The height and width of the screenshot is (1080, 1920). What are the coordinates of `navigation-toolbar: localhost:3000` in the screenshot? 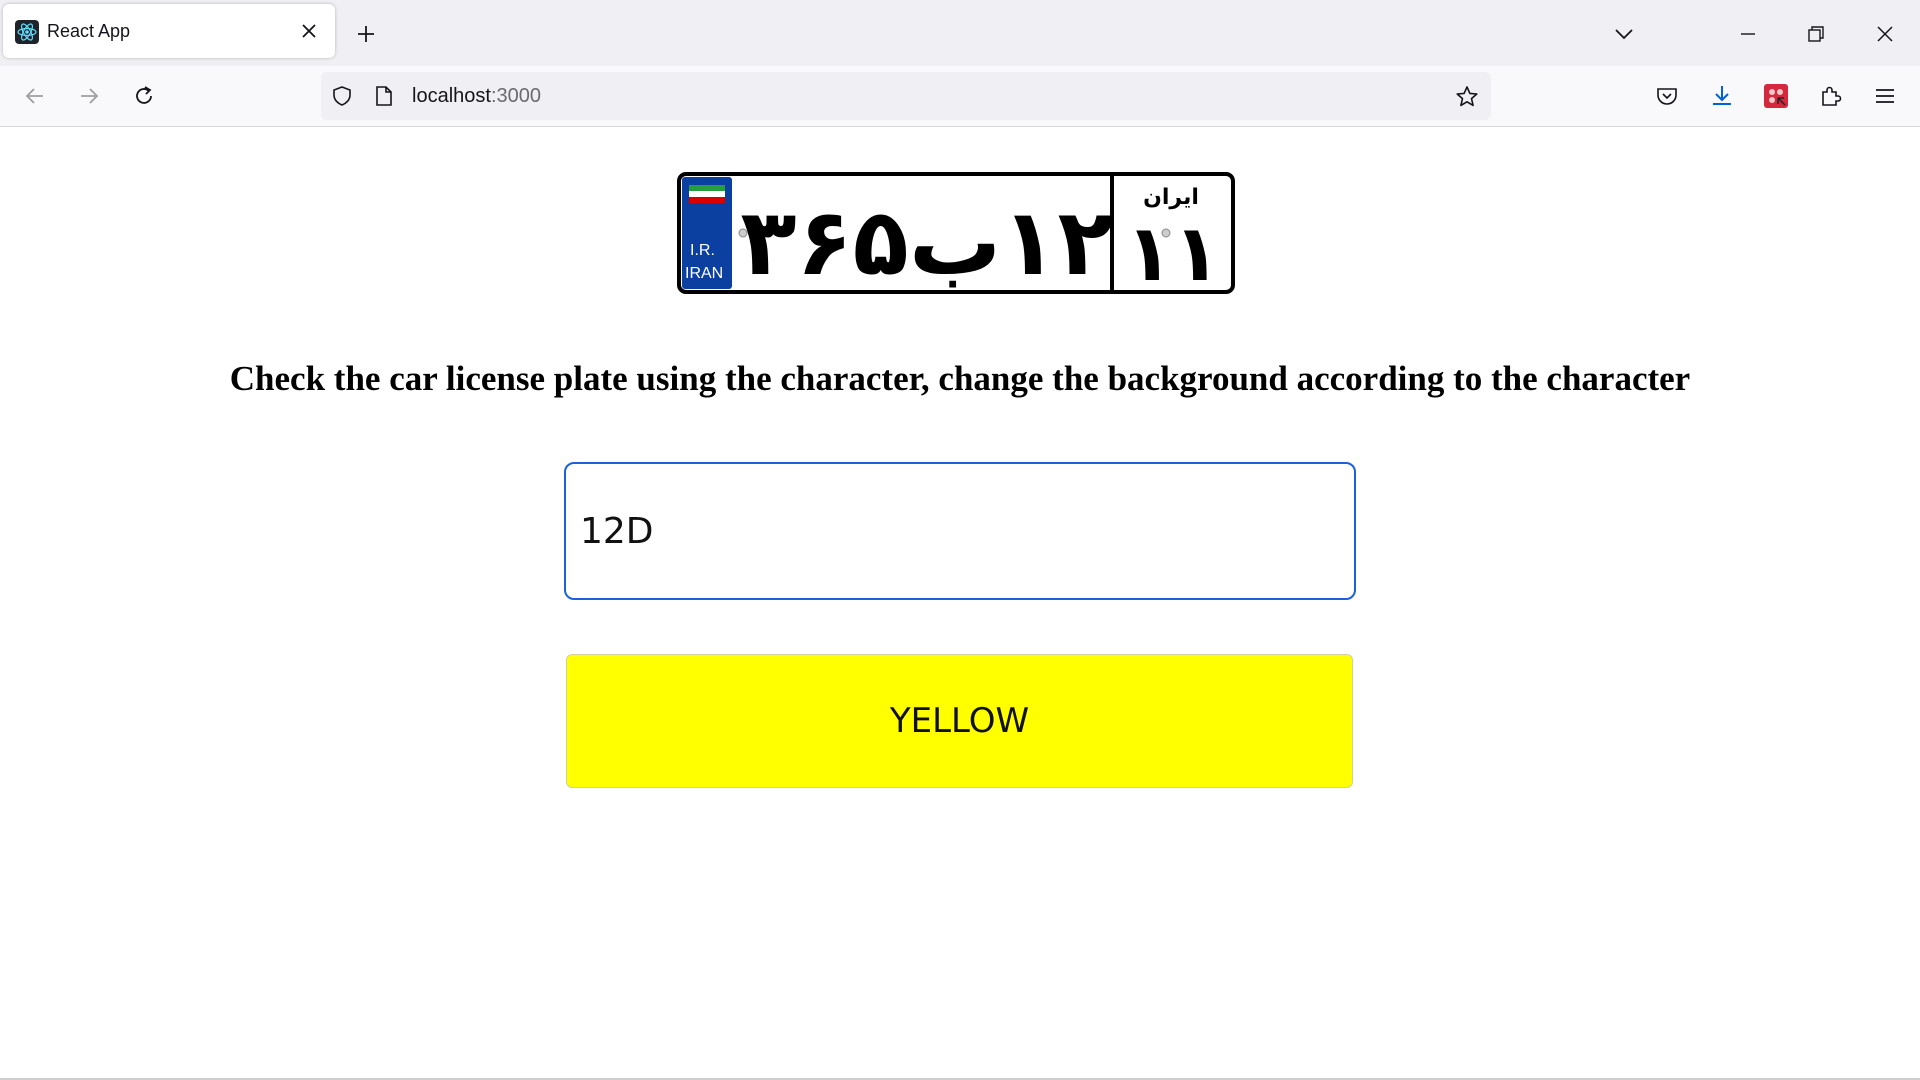 It's located at (960, 96).